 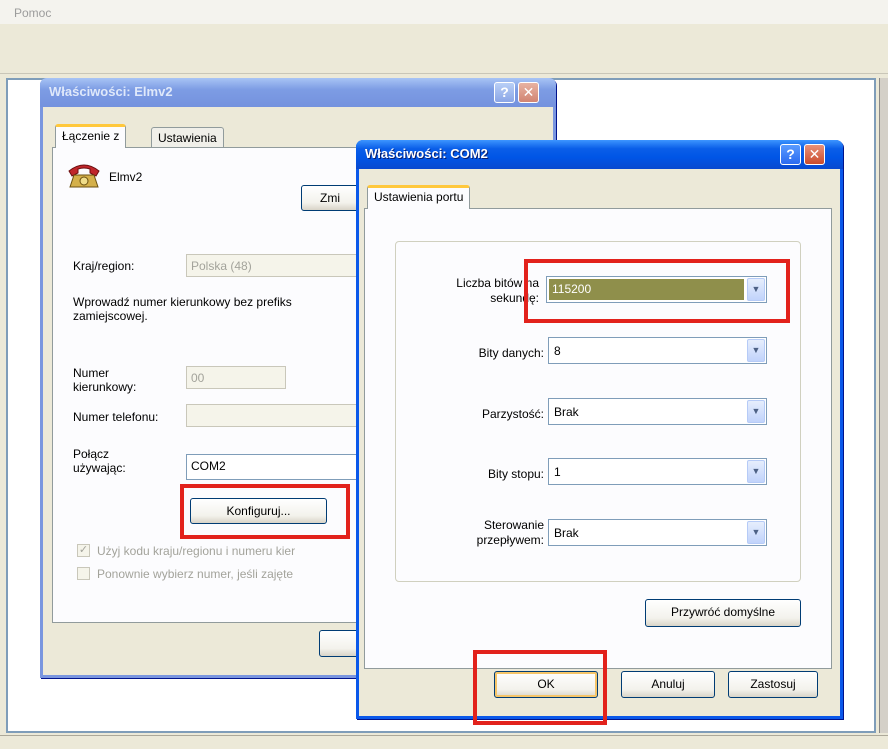 I want to click on area-code-label: Numer, so click(x=91, y=373).